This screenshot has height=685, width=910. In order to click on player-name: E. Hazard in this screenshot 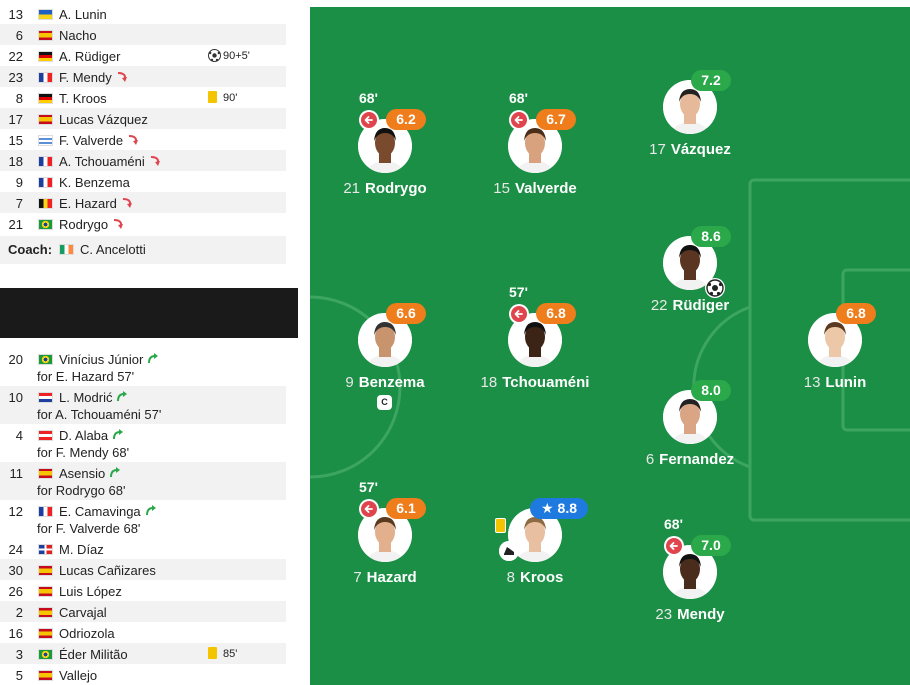, I will do `click(96, 203)`.